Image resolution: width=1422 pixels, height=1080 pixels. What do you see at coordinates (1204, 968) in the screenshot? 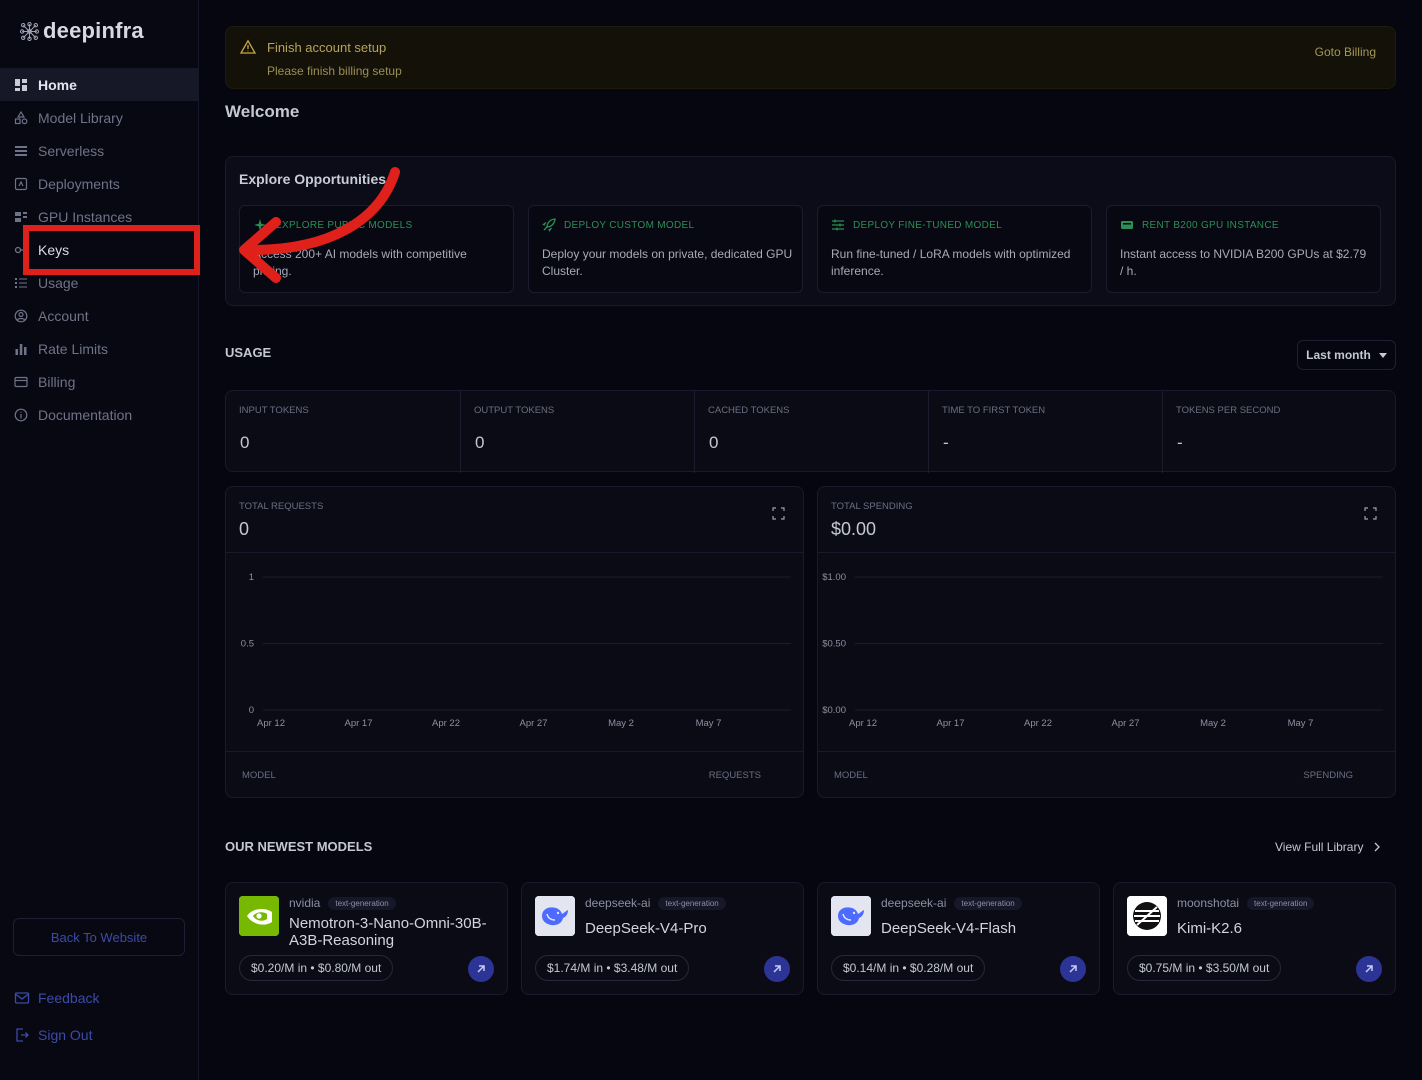
I see `model-price: $0.75/M in • $3.50/M out` at bounding box center [1204, 968].